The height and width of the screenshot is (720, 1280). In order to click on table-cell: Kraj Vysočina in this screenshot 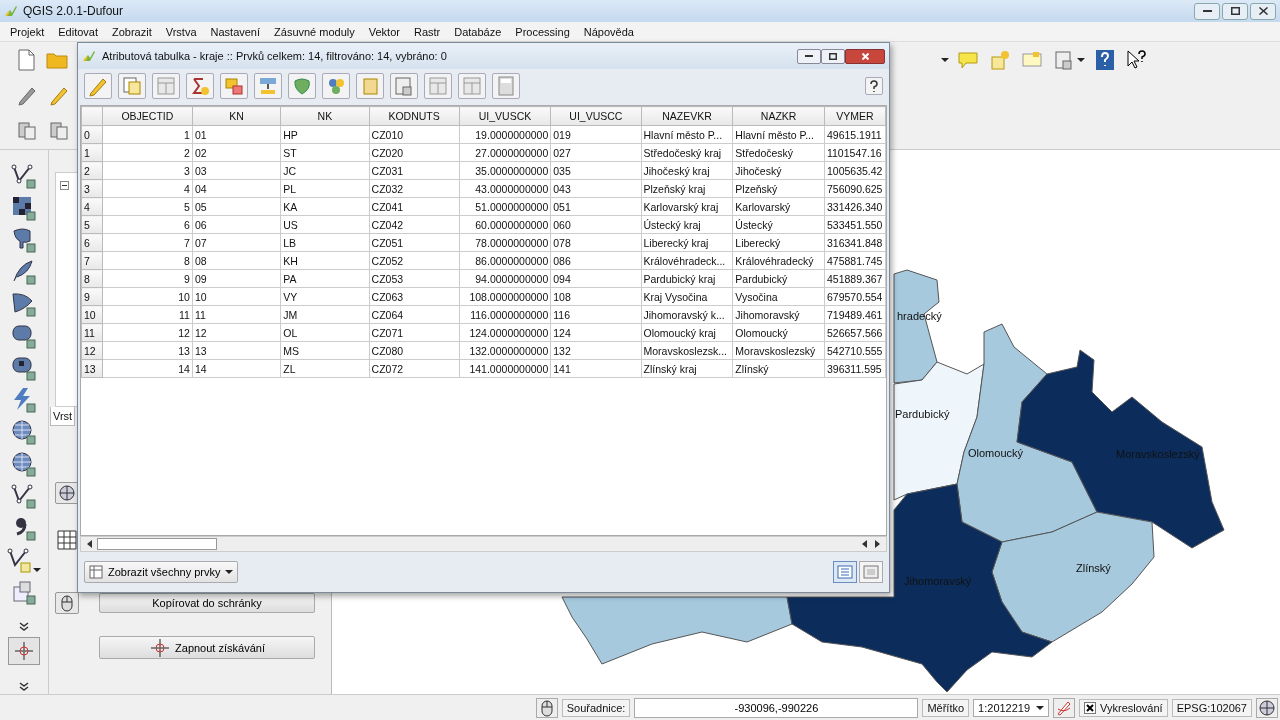, I will do `click(687, 296)`.